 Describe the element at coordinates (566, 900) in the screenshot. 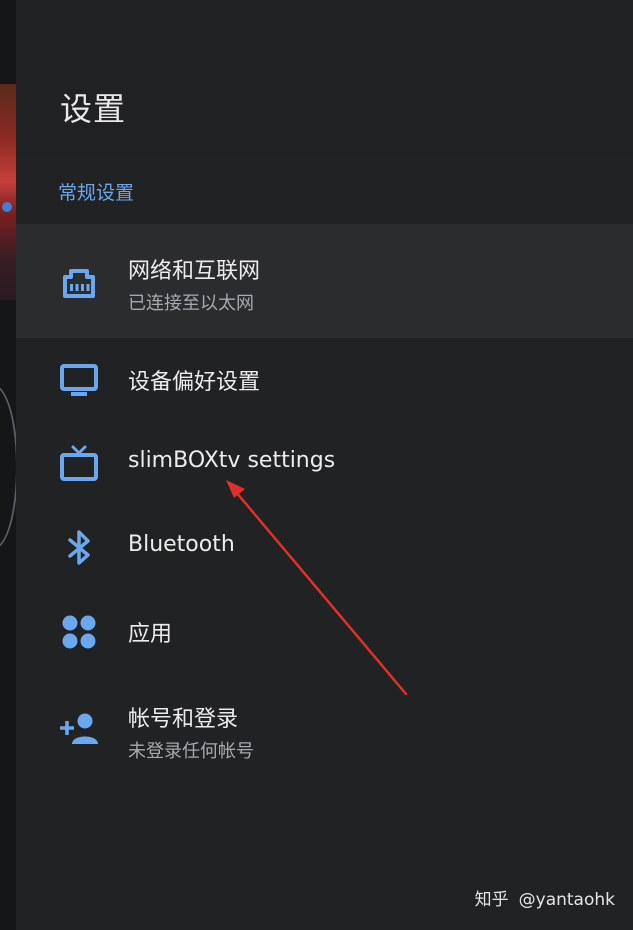

I see `watermark-handle: @yantaohk` at that location.